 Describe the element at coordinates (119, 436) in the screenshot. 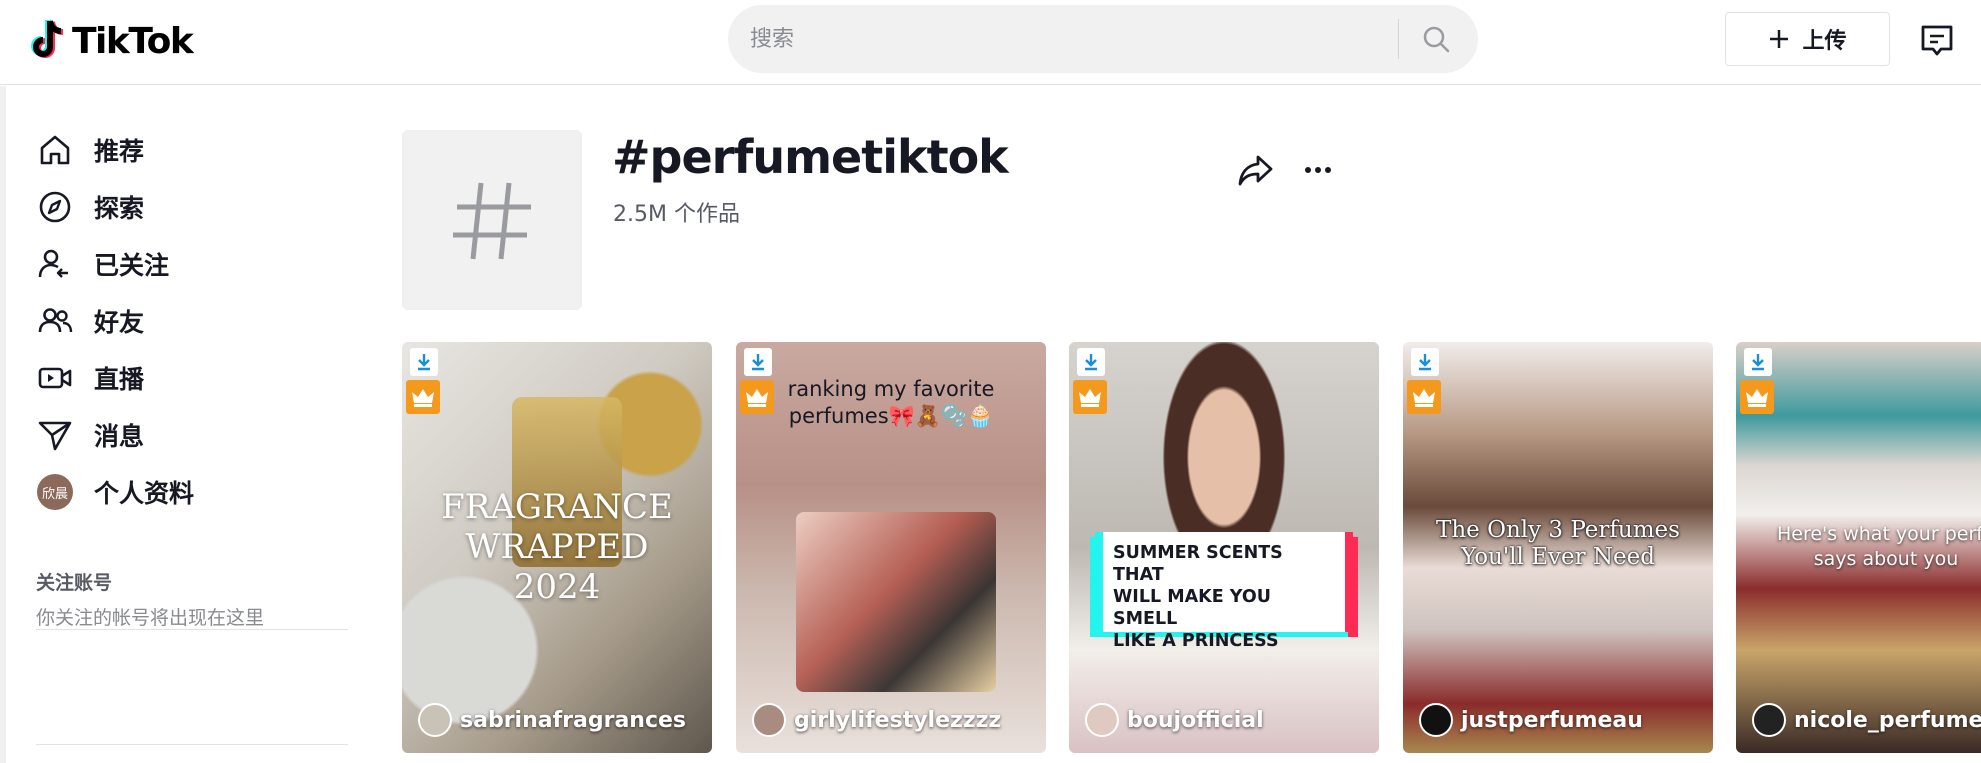

I see `sidebar-item-label: 消息` at that location.